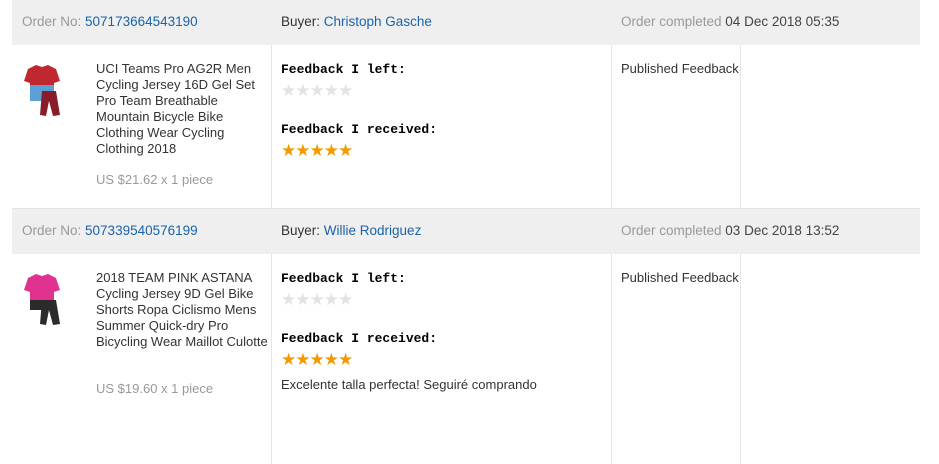 The image size is (939, 464). I want to click on completed-date: 03 Dec 2018 13:52, so click(782, 230).